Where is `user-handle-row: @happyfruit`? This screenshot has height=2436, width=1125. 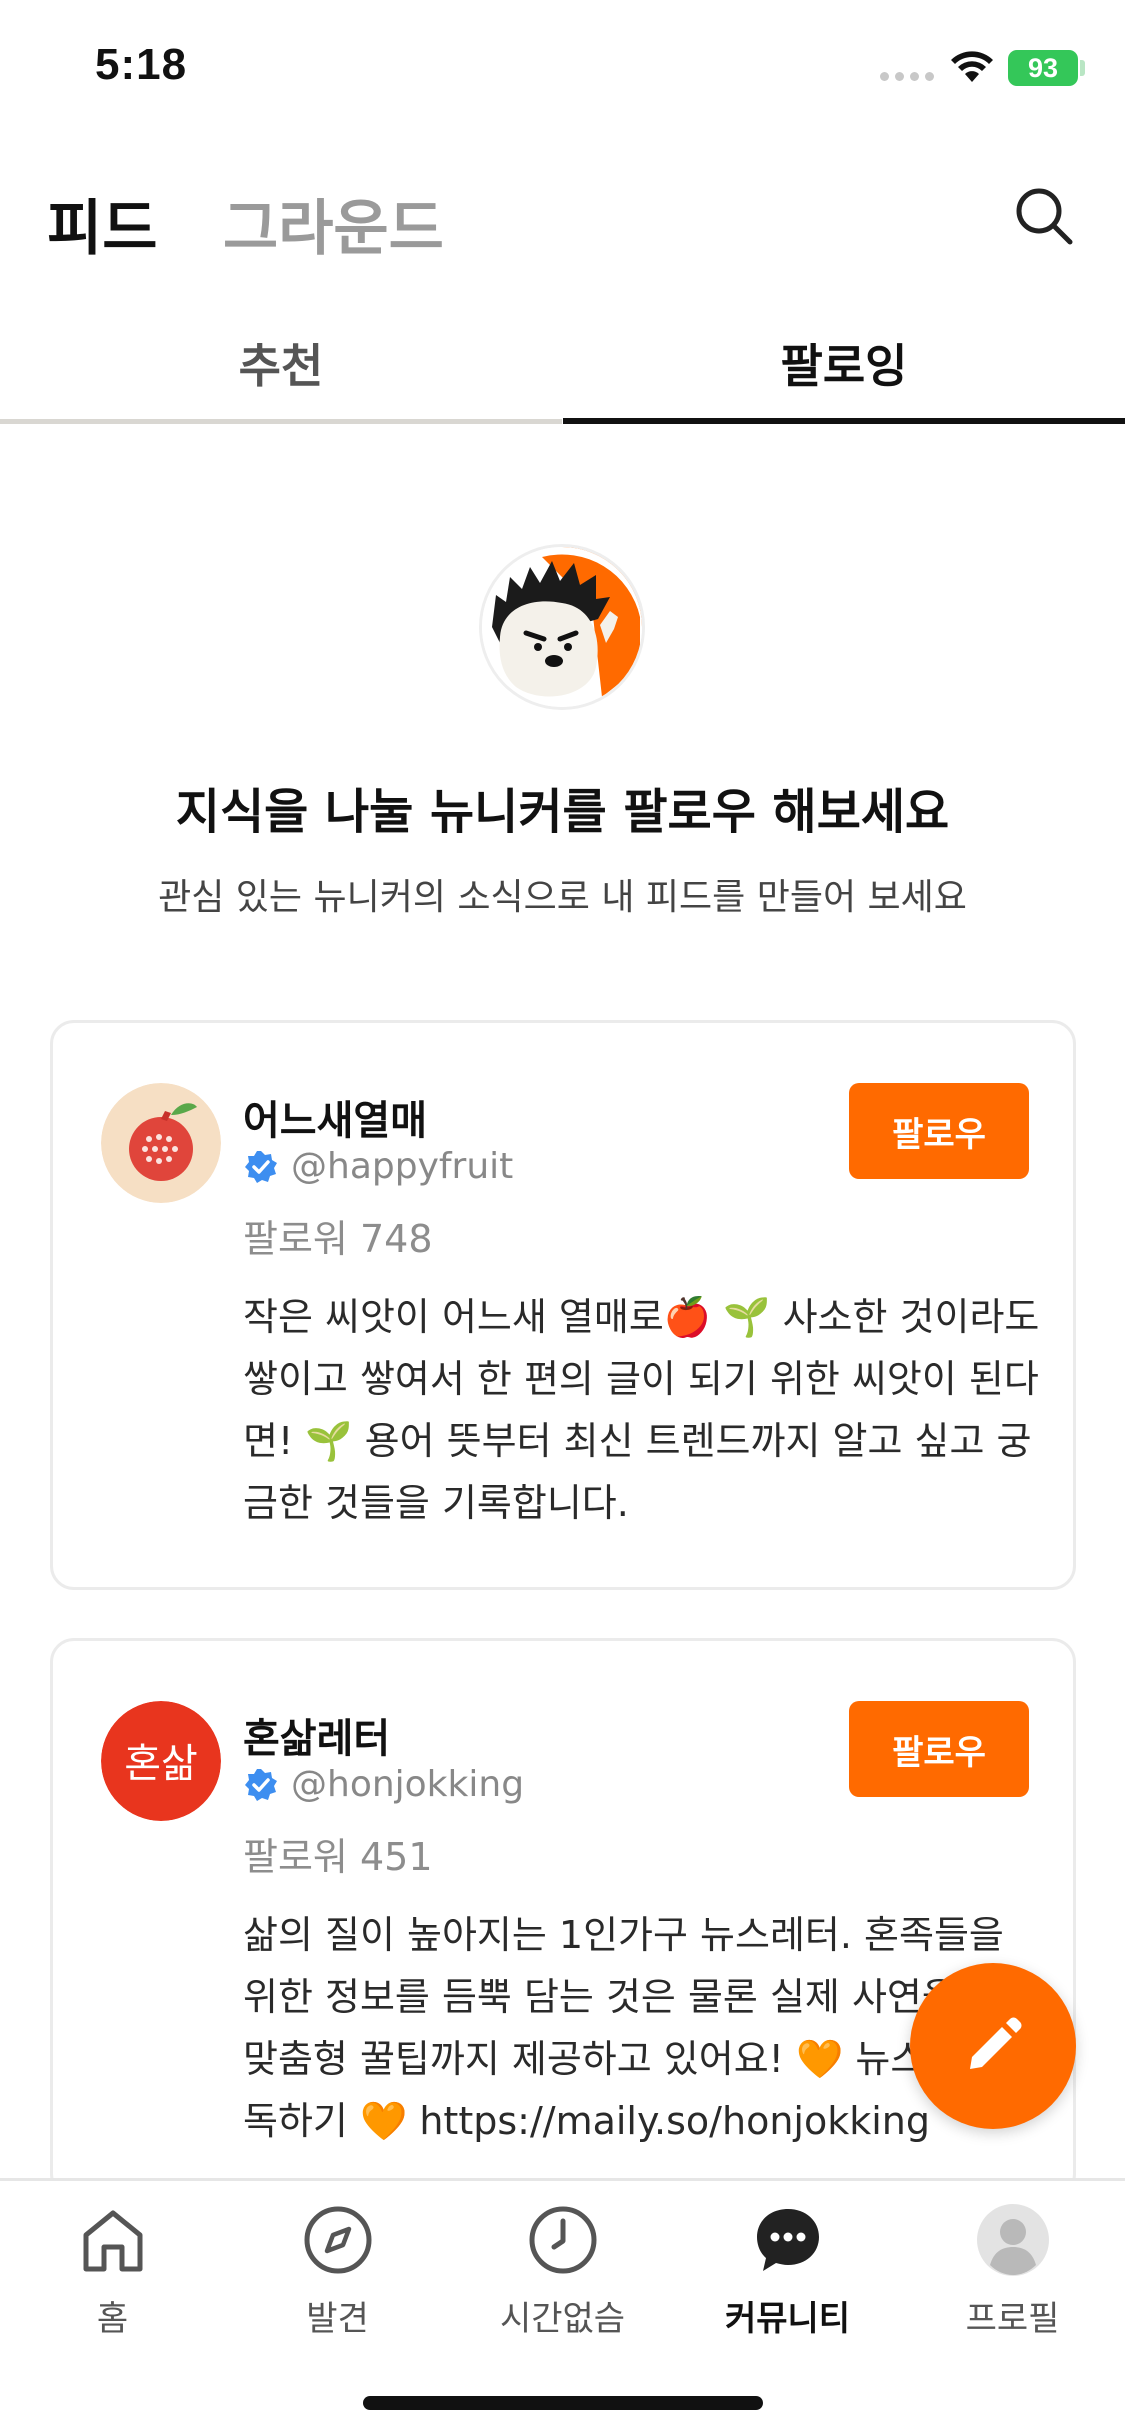
user-handle-row: @happyfruit is located at coordinates (378, 1166).